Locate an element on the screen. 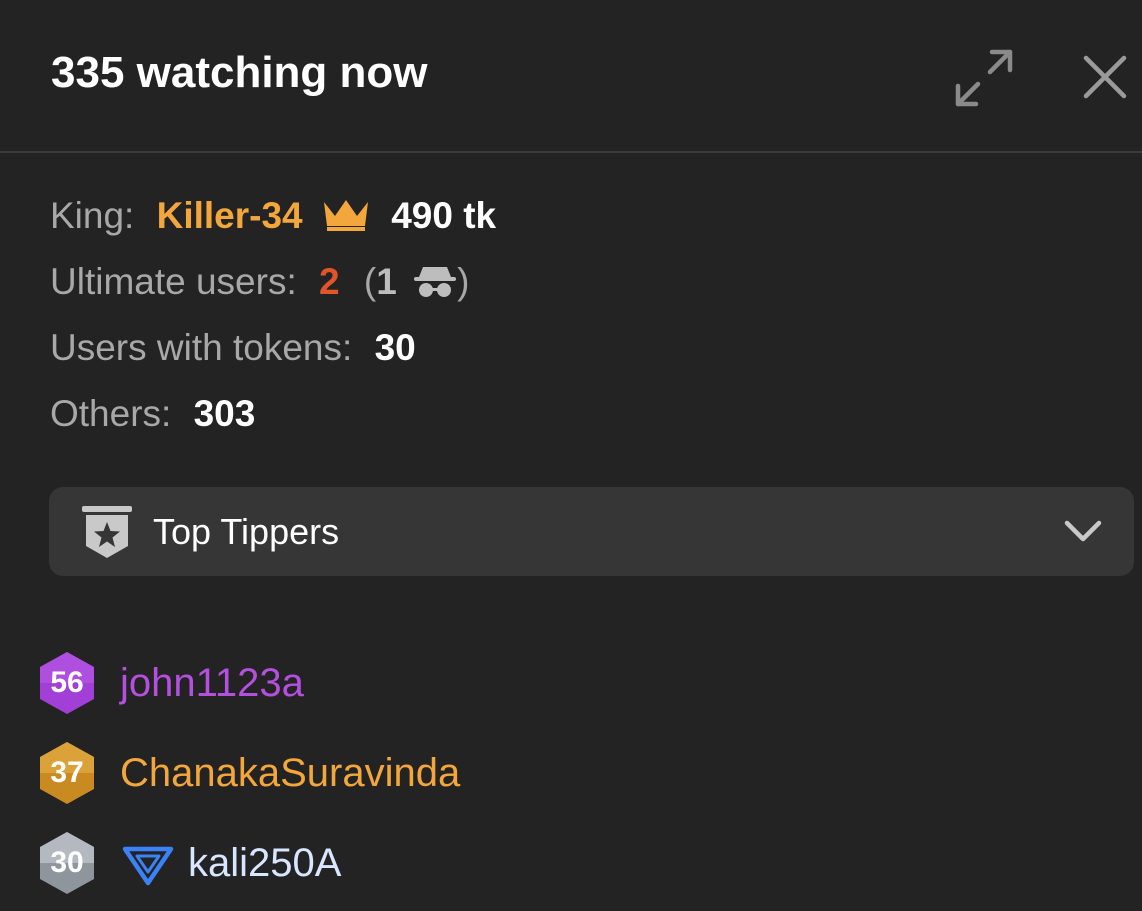  ultimate-row: Ultimate users: 2 (1 ) is located at coordinates (259, 282).